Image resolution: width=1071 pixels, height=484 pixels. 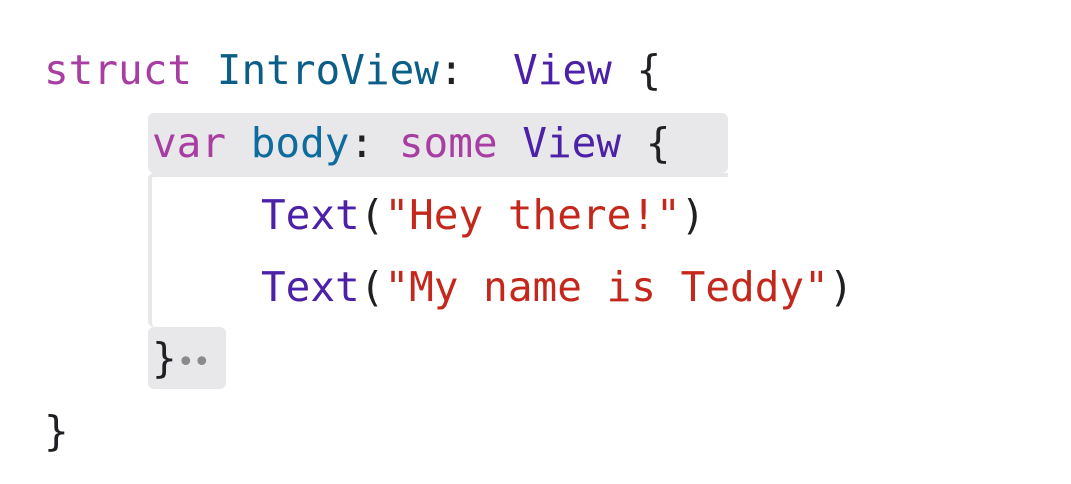 I want to click on code-line-3: Text("Hey there!"), so click(x=483, y=215).